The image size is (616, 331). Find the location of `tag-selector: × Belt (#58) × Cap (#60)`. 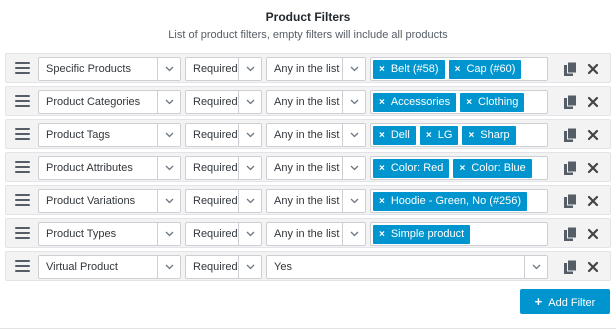

tag-selector: × Belt (#58) × Cap (#60) is located at coordinates (459, 69).